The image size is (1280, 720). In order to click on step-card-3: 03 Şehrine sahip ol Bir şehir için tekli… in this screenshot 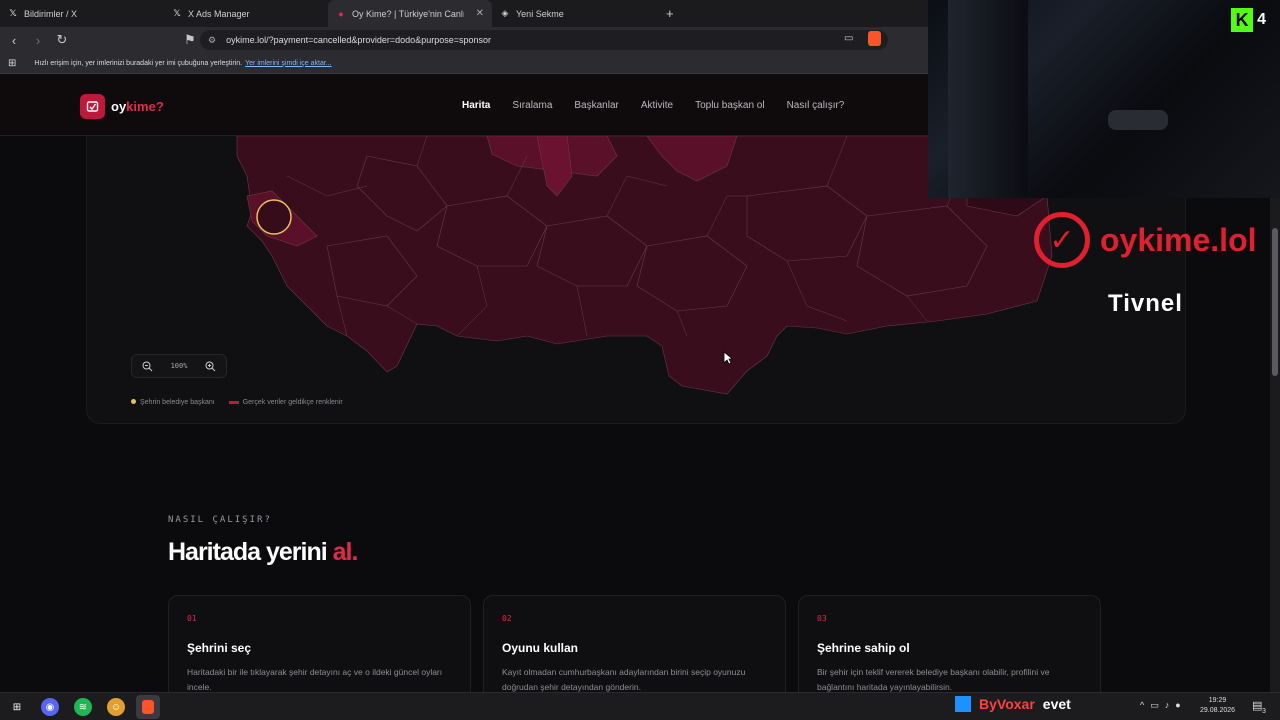, I will do `click(949, 650)`.